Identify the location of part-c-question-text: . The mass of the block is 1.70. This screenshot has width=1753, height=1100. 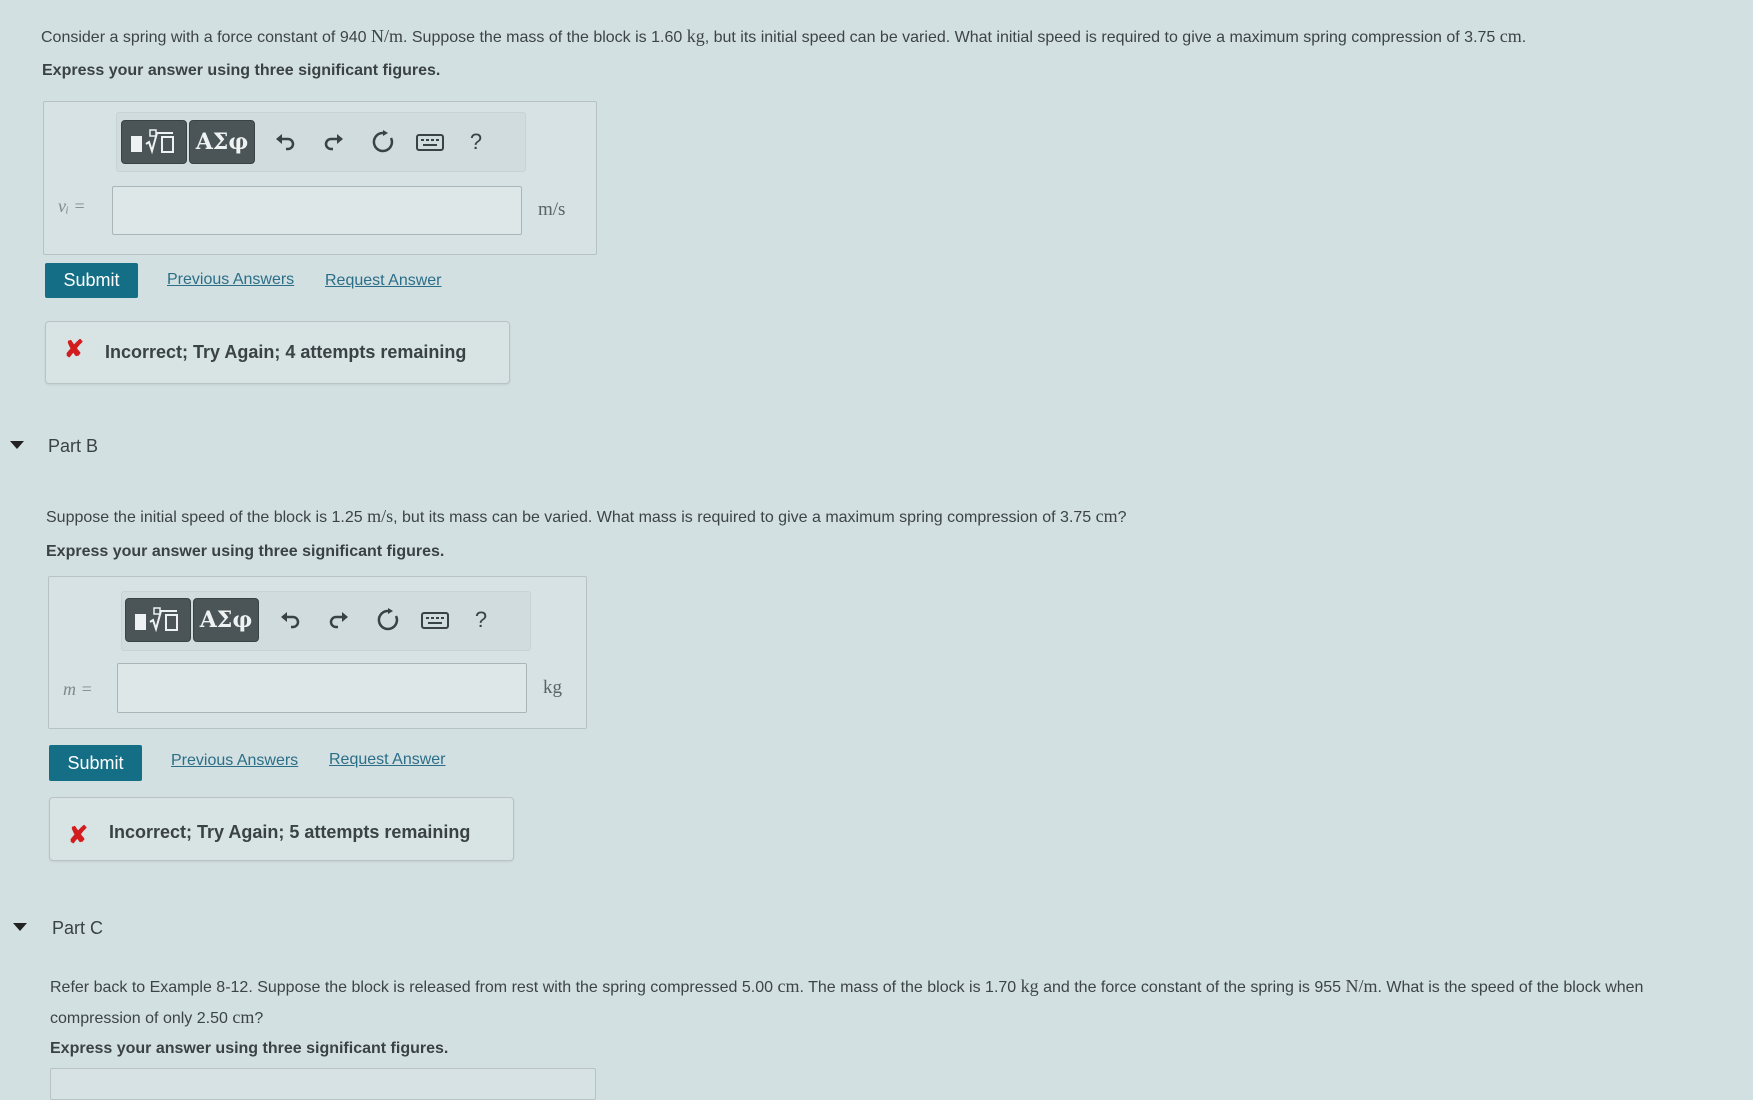
(910, 987).